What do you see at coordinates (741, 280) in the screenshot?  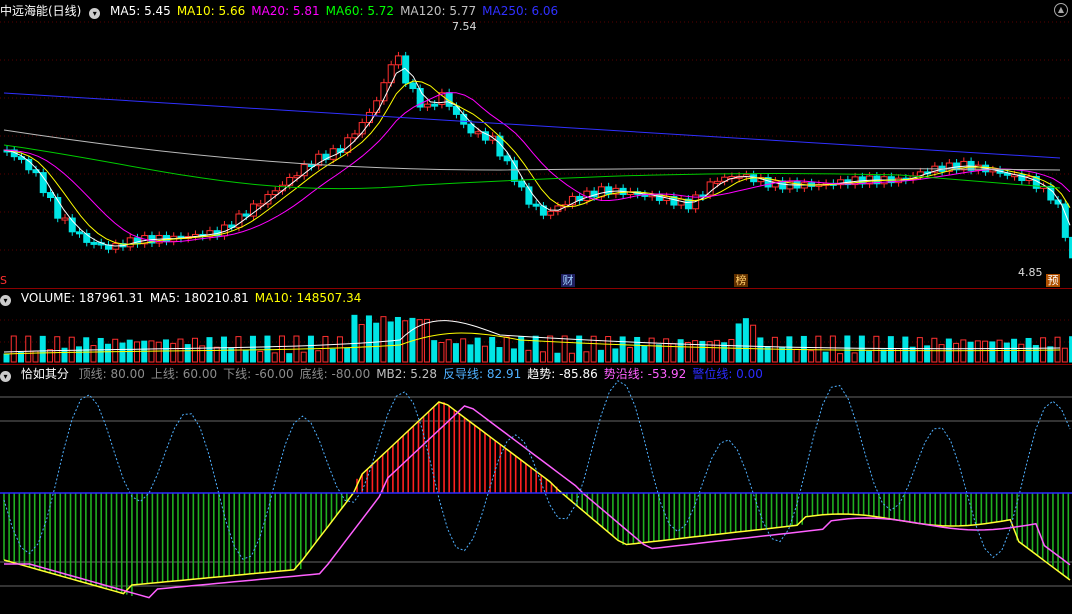 I see `event-tag-ranking: 榜` at bounding box center [741, 280].